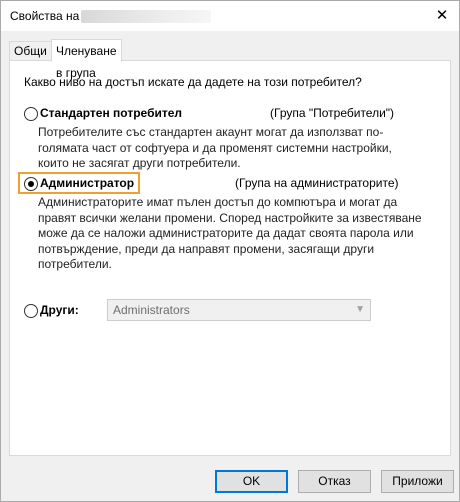 The image size is (460, 502). What do you see at coordinates (317, 183) in the screenshot?
I see `administrators-group-label: (Група на администраторите)` at bounding box center [317, 183].